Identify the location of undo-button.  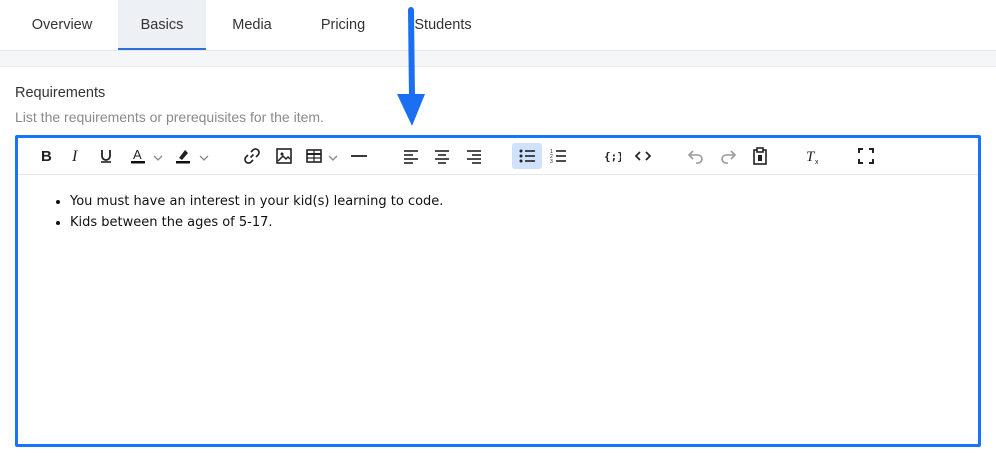
(696, 156).